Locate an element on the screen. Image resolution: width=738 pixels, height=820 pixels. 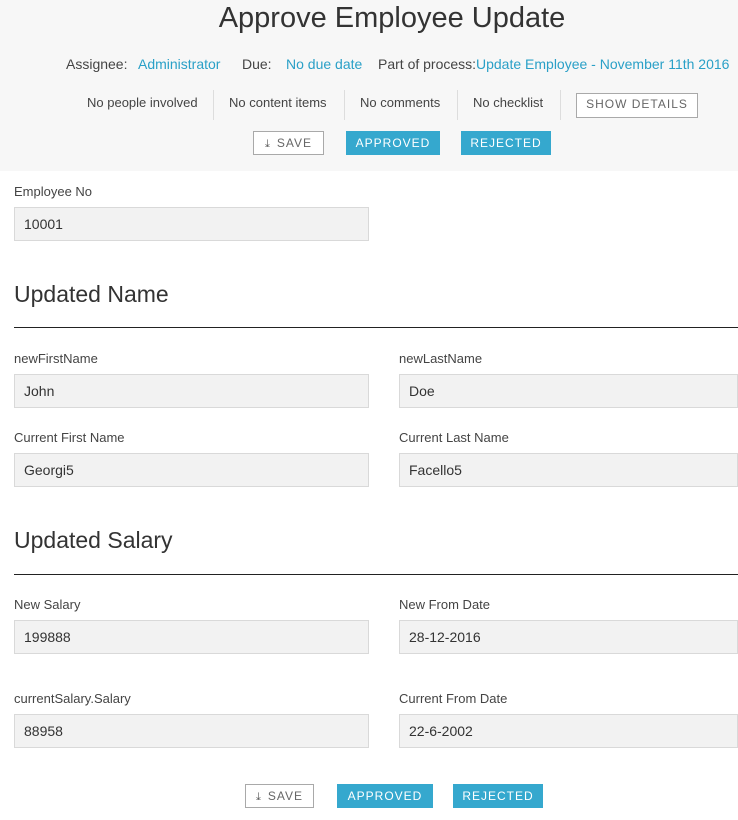
assignee-label: Assignee: is located at coordinates (97, 64).